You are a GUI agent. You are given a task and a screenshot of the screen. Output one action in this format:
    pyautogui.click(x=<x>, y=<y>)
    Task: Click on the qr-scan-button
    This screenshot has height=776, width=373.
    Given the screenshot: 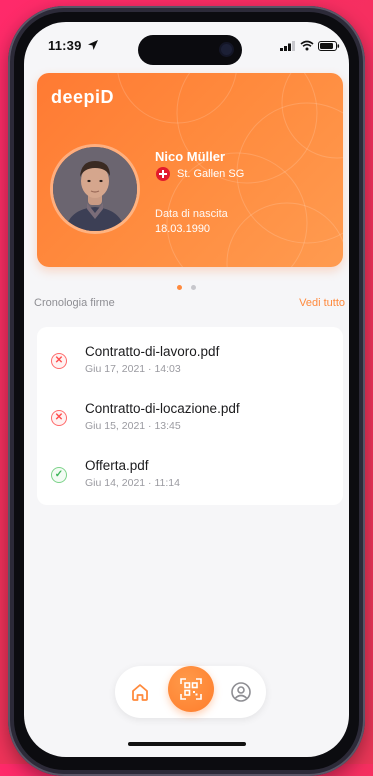 What is the action you would take?
    pyautogui.click(x=191, y=689)
    